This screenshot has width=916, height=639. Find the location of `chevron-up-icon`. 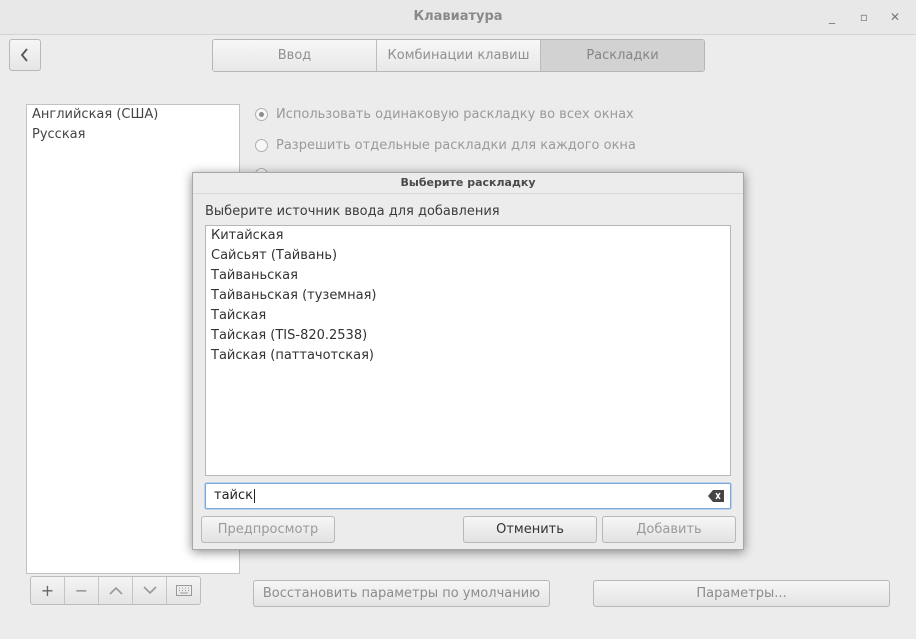

chevron-up-icon is located at coordinates (115, 590).